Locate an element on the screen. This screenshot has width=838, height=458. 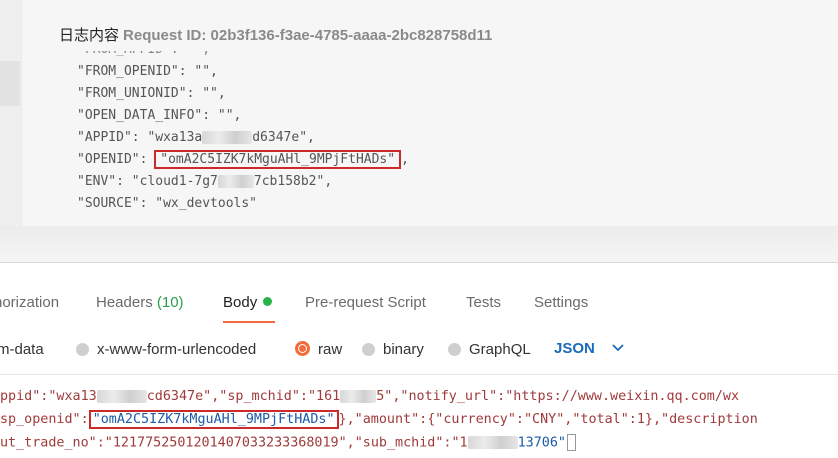
option-graphql: GraphQL is located at coordinates (489, 349).